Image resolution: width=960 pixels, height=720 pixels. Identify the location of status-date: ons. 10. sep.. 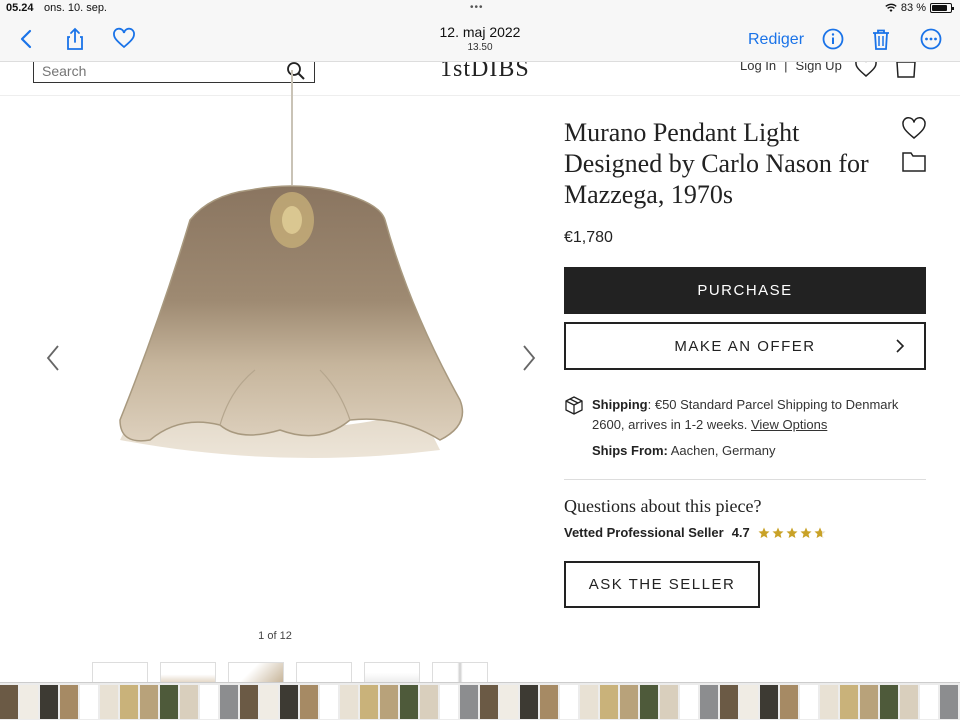
(75, 8).